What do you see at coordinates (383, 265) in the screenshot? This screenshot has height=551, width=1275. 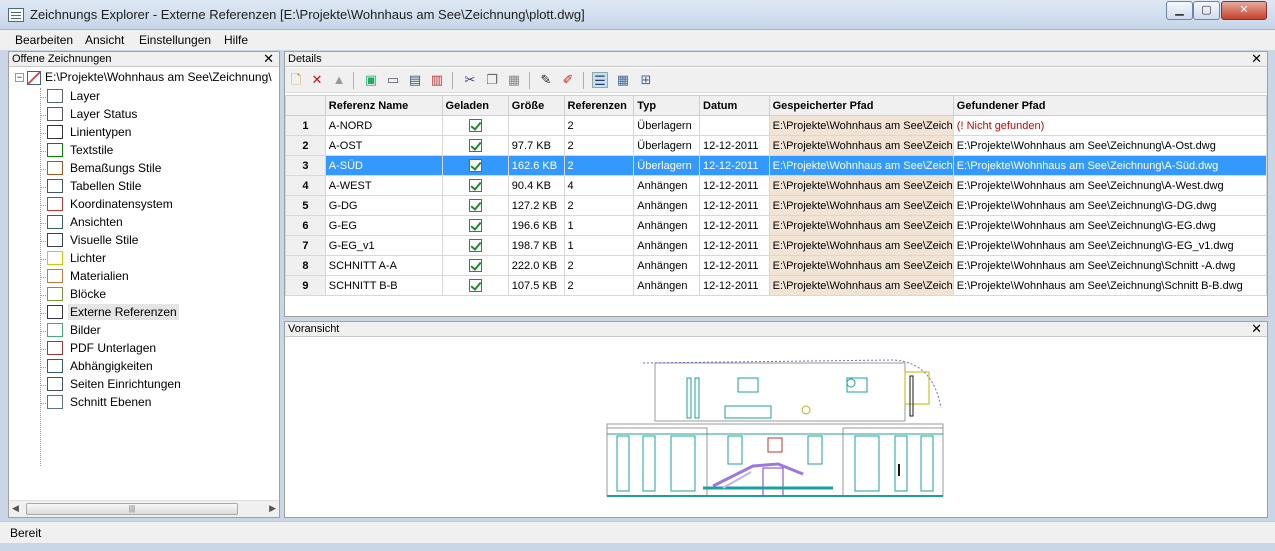 I see `cell-reference-name: SCHNITT A-A` at bounding box center [383, 265].